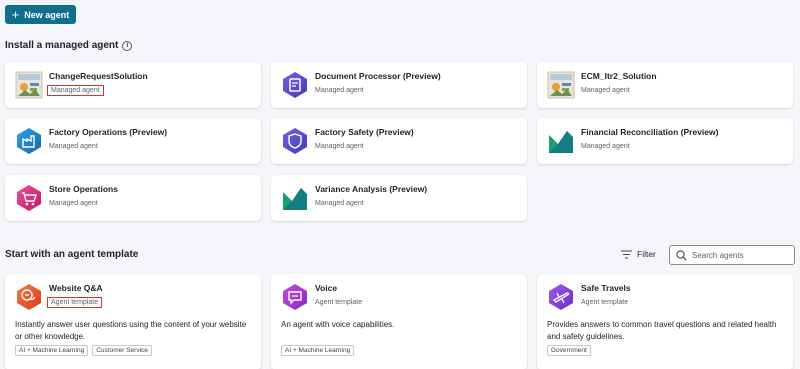 The width and height of the screenshot is (800, 369). I want to click on factory-icon, so click(29, 141).